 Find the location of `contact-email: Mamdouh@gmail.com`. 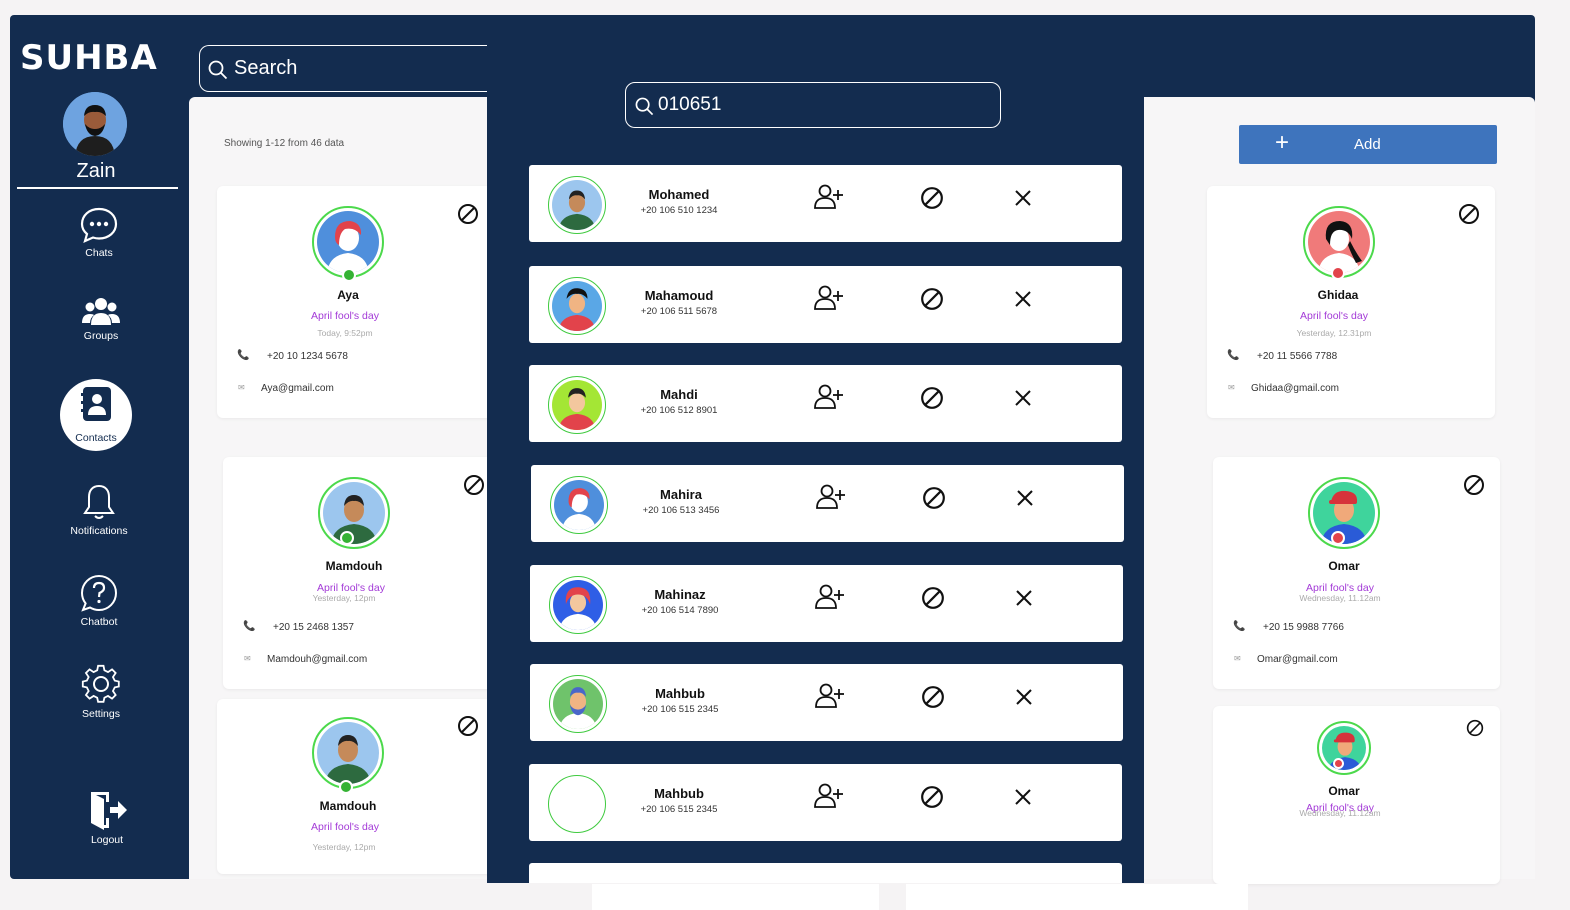

contact-email: Mamdouh@gmail.com is located at coordinates (317, 659).